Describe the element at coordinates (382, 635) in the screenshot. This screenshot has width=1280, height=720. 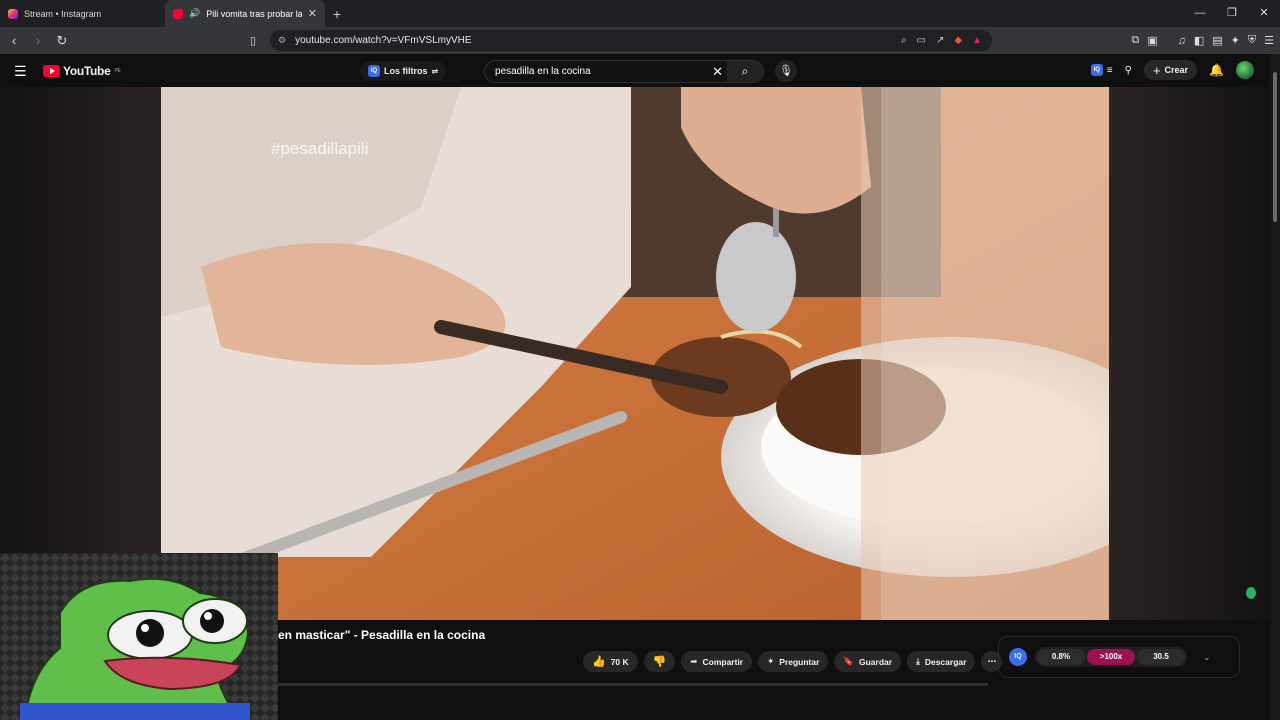
I see `video-title: en masticar" - Pesadilla en la cocina` at that location.